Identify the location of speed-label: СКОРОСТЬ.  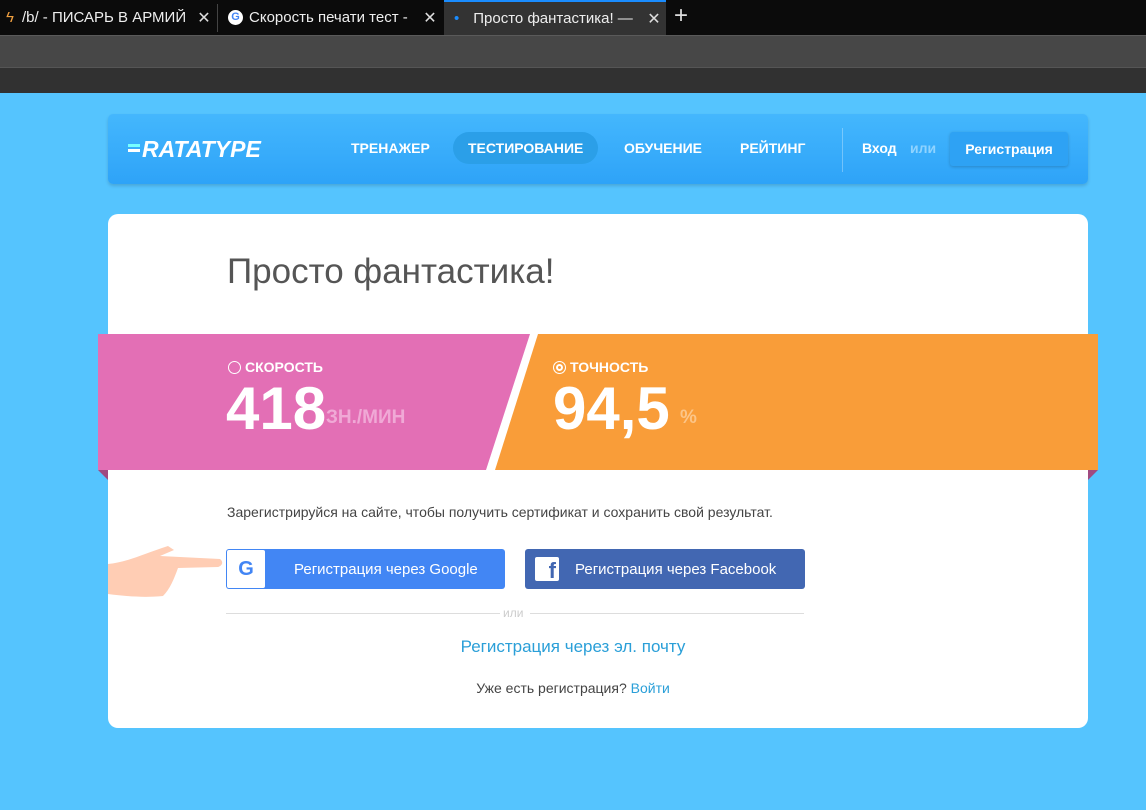
(275, 367).